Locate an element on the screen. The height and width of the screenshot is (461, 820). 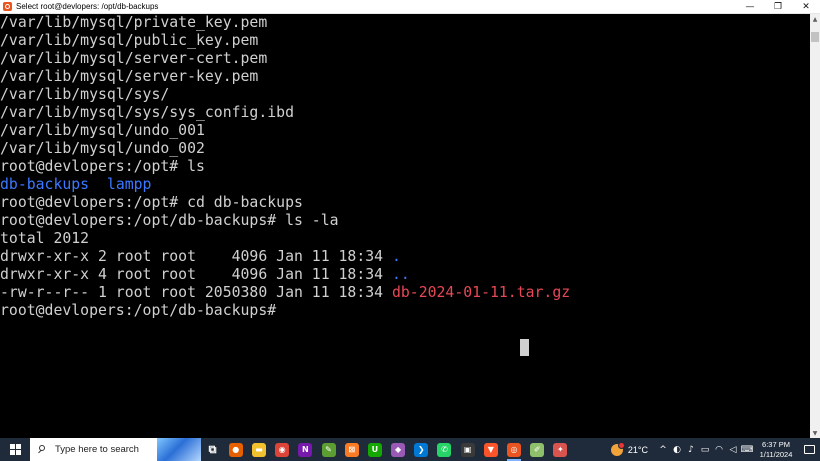
terminal-text-segment: lampp is located at coordinates (129, 184).